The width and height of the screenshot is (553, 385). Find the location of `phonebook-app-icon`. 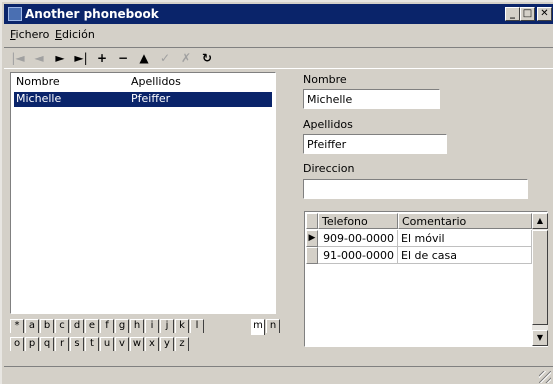

phonebook-app-icon is located at coordinates (15, 14).